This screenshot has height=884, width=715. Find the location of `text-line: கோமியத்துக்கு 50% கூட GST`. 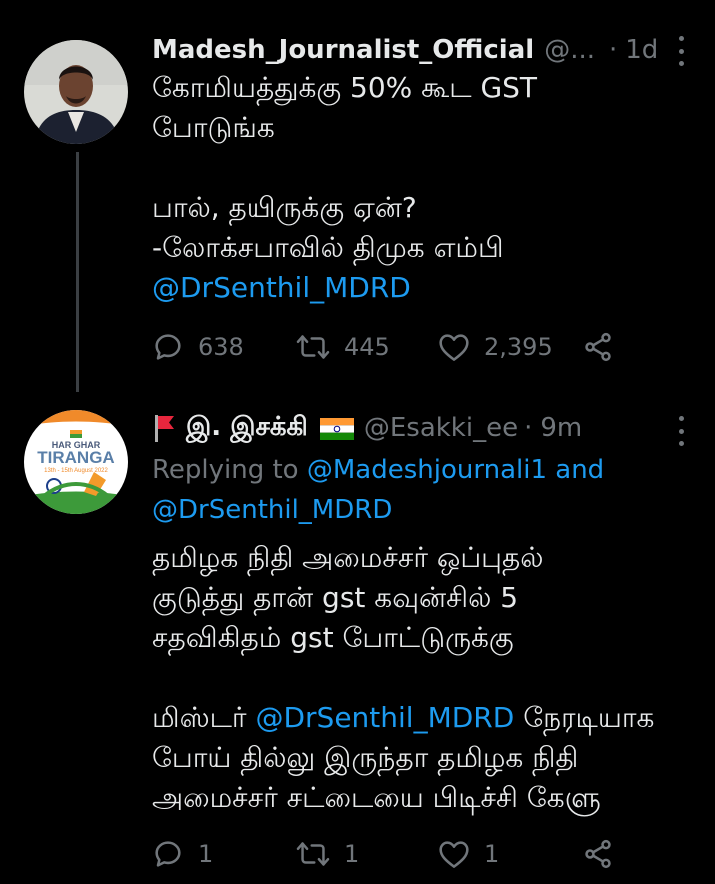

text-line: கோமியத்துக்கு 50% கூட GST is located at coordinates (345, 87).